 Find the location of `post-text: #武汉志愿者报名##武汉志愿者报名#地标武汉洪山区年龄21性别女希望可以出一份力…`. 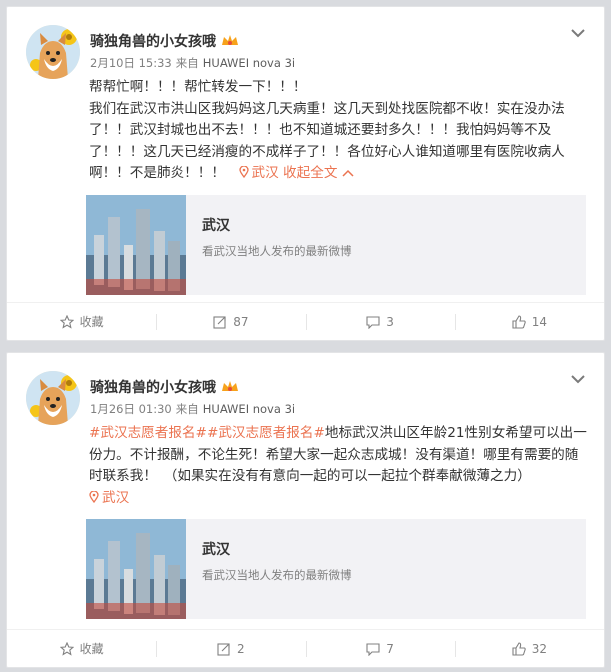

post-text: #武汉志愿者报名##武汉志愿者报名#地标武汉洪山区年龄21性别女希望可以出一份力… is located at coordinates (340, 466).